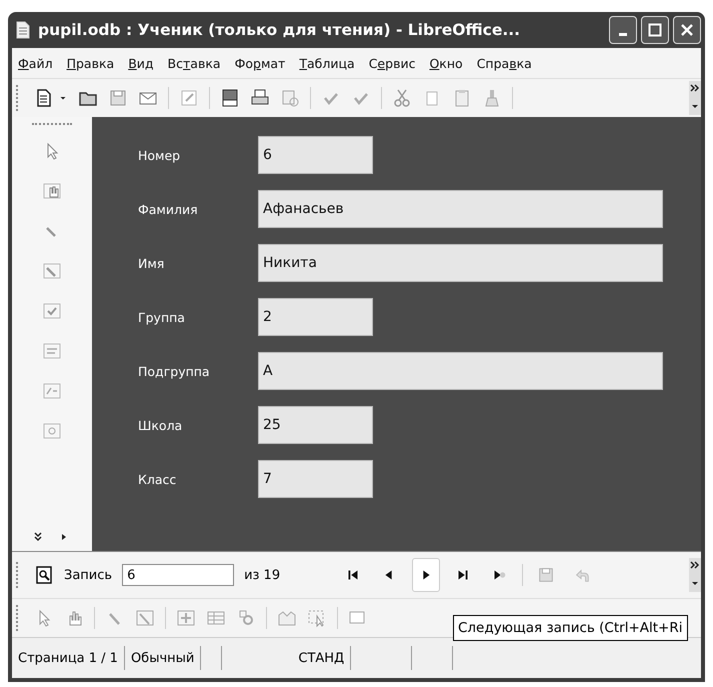 The width and height of the screenshot is (713, 687). Describe the element at coordinates (290, 98) in the screenshot. I see `preview-icon` at that location.